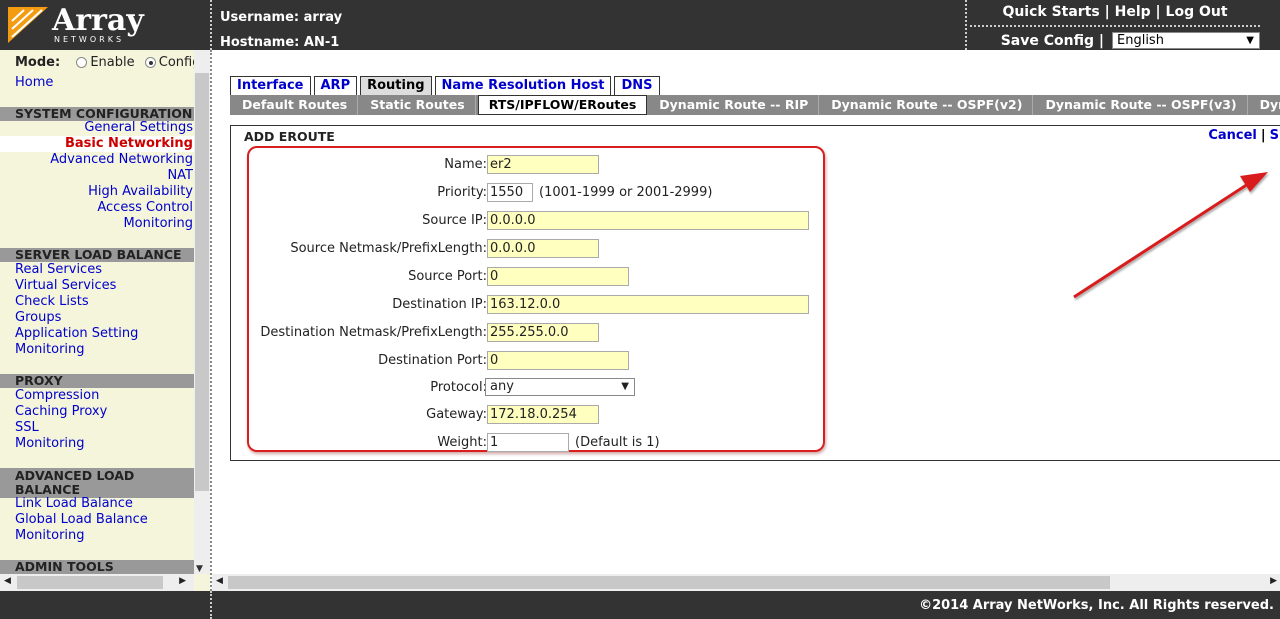  Describe the element at coordinates (465, 164) in the screenshot. I see `name-label: Name:` at that location.